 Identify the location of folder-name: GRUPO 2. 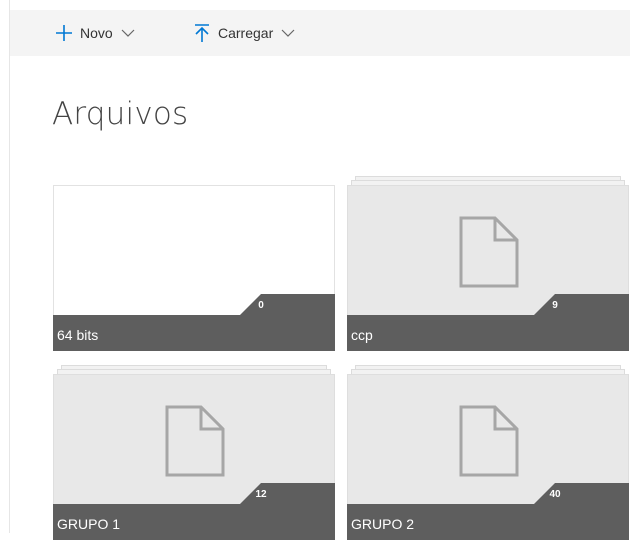
(383, 524).